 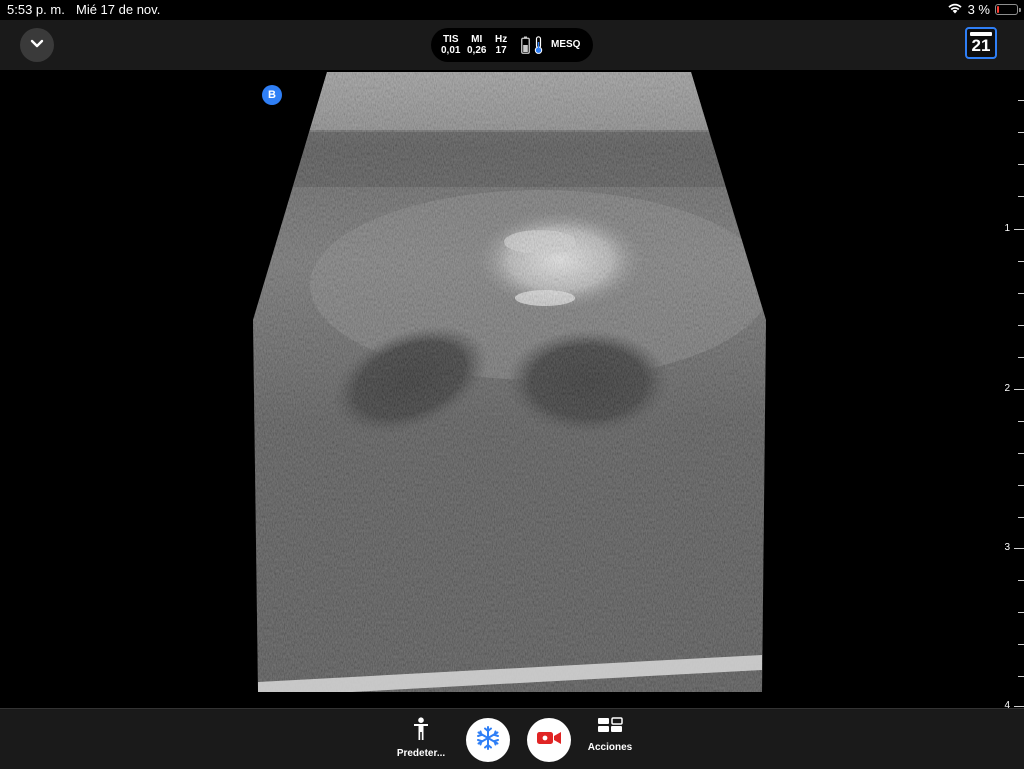 What do you see at coordinates (955, 9) in the screenshot?
I see `wifi-icon` at bounding box center [955, 9].